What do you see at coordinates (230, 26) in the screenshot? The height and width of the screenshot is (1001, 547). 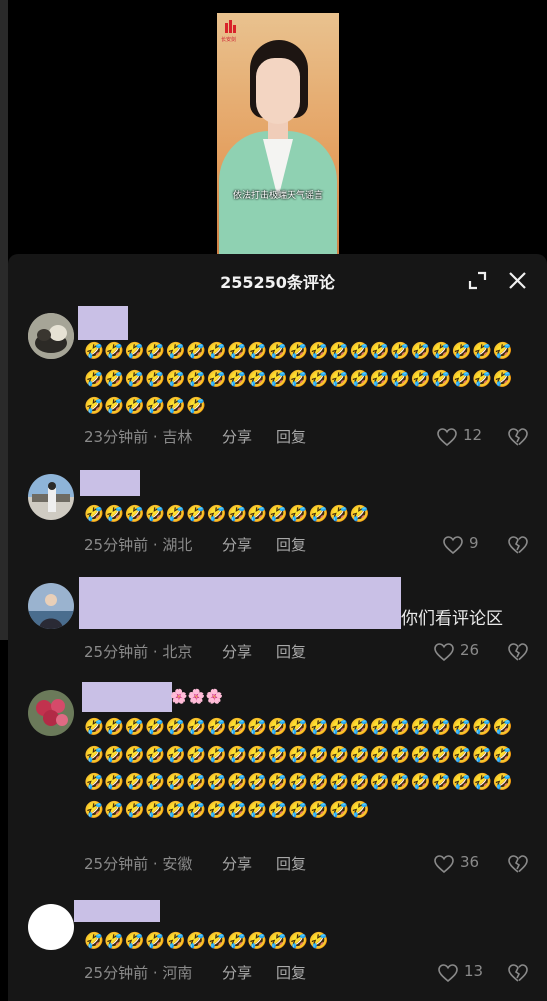 I see `channel-logo-icon` at bounding box center [230, 26].